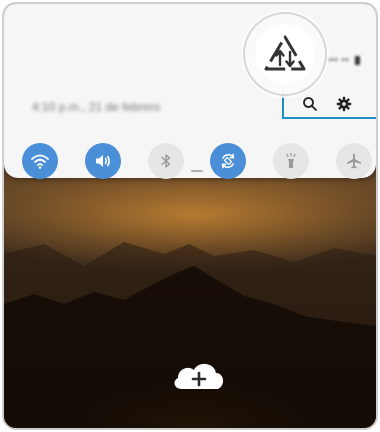 This screenshot has height=432, width=380. I want to click on toggle-wifi, so click(40, 161).